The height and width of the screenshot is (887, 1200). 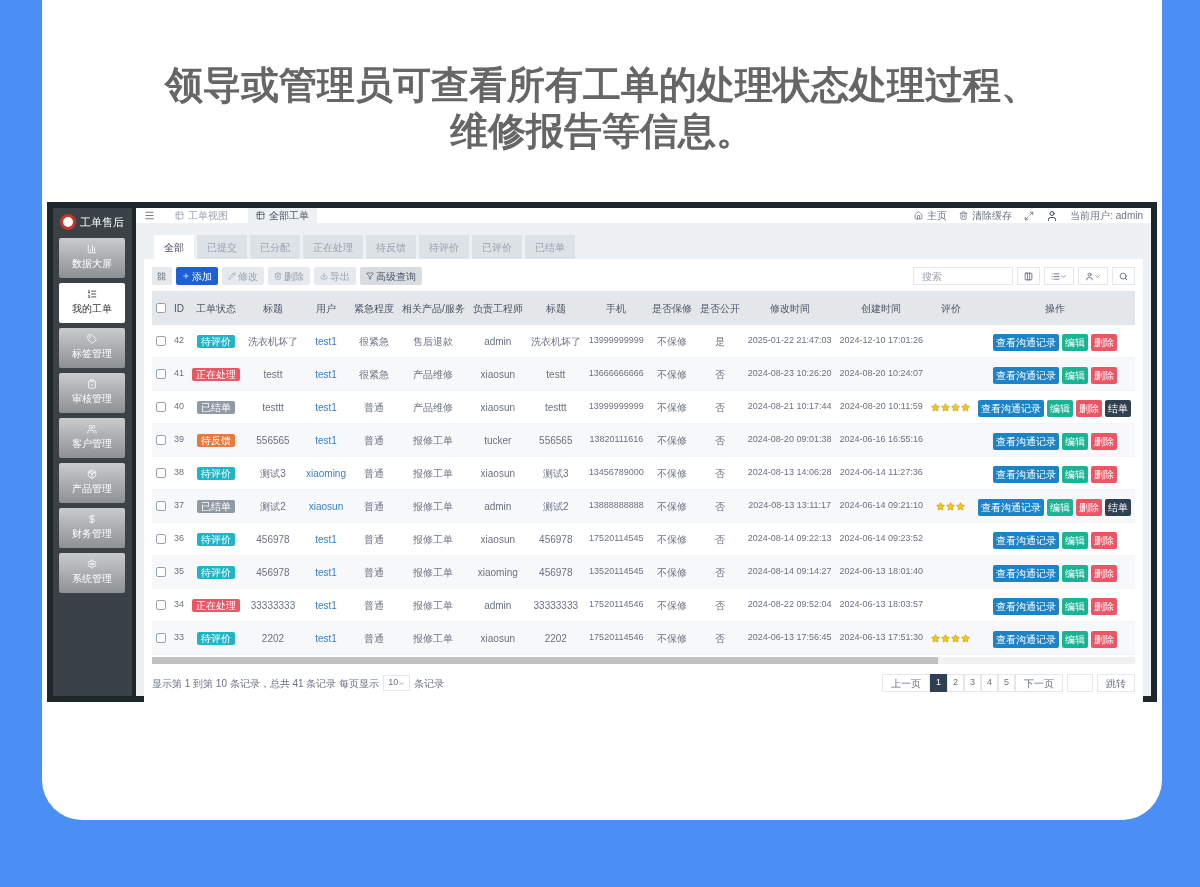 What do you see at coordinates (1123, 276) in the screenshot?
I see `search-button` at bounding box center [1123, 276].